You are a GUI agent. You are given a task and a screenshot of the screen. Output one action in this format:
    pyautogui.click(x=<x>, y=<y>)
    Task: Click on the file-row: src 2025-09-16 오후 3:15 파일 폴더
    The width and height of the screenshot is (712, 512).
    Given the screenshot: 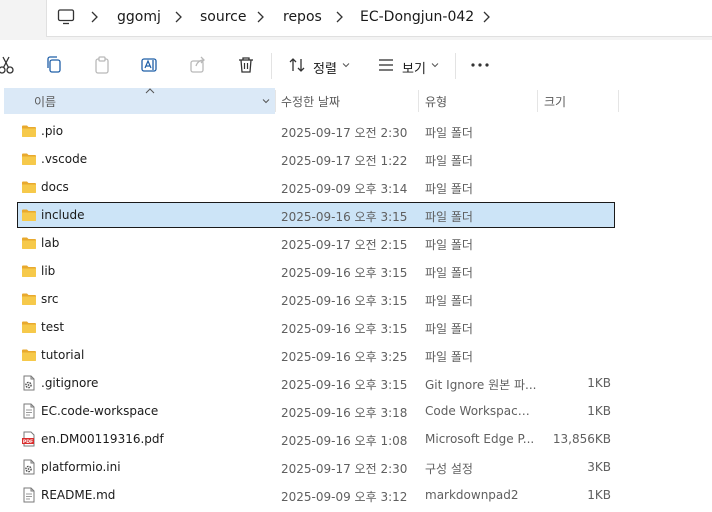 What is the action you would take?
    pyautogui.click(x=316, y=299)
    